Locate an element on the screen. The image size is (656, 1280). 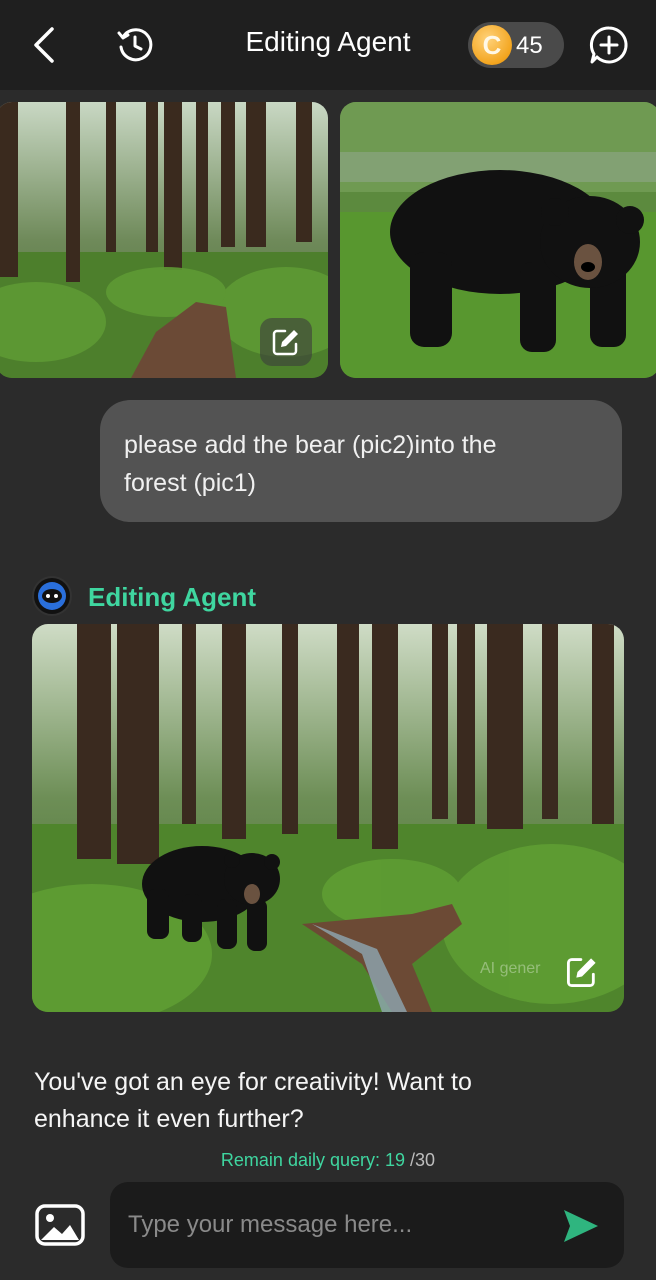
user-message-line: please add the bear (pic2)into the is located at coordinates (310, 445).